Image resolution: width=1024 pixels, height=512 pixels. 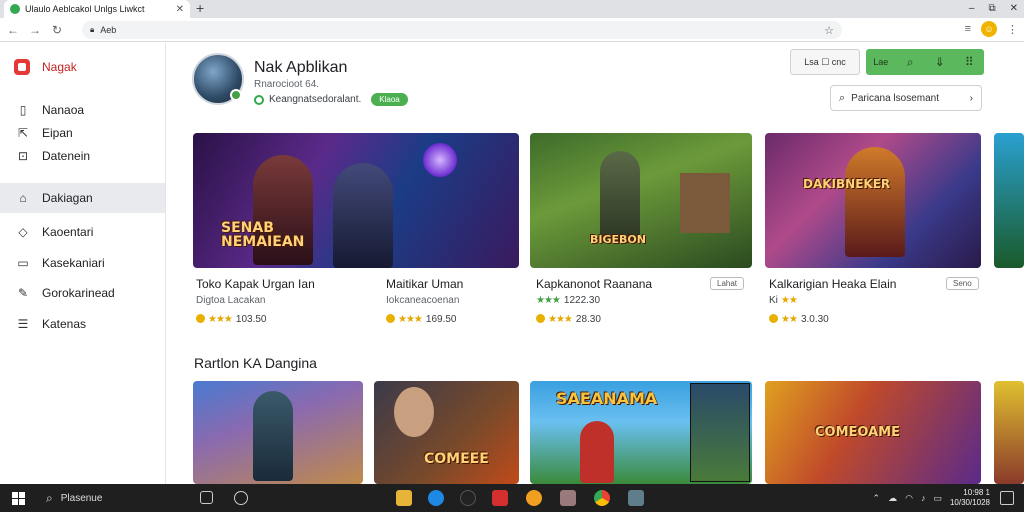 I want to click on soldier-figure, so click(x=620, y=197).